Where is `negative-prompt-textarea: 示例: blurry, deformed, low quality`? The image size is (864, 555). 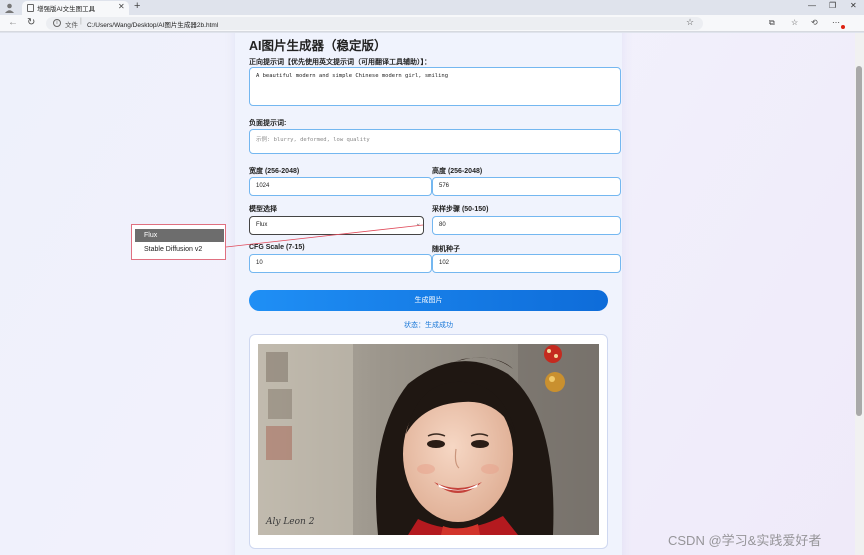 negative-prompt-textarea: 示例: blurry, deformed, low quality is located at coordinates (435, 141).